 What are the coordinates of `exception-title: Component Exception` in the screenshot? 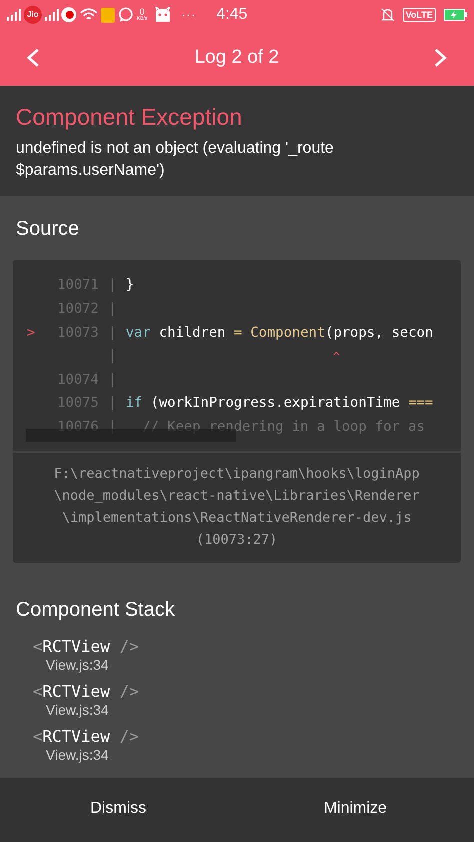 It's located at (130, 117).